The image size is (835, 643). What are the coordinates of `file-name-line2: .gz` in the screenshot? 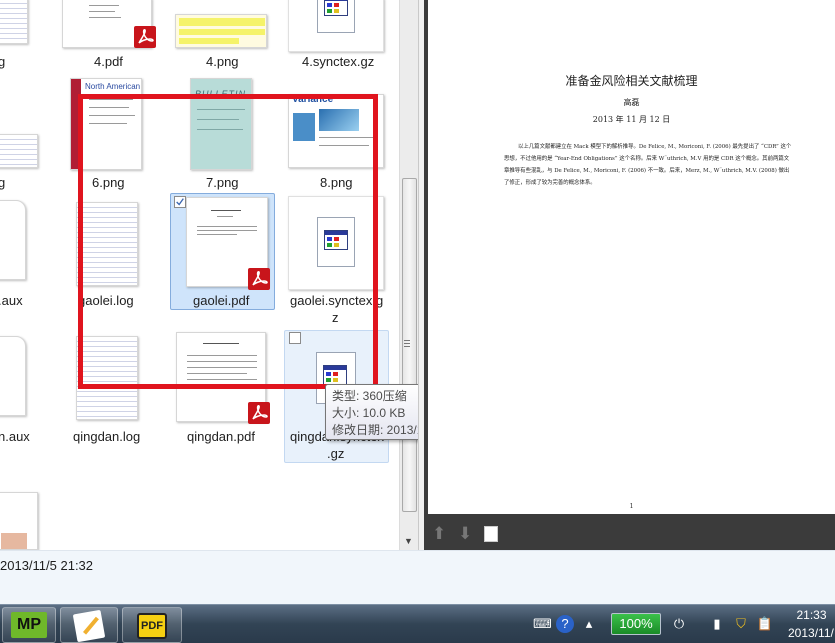 It's located at (336, 453).